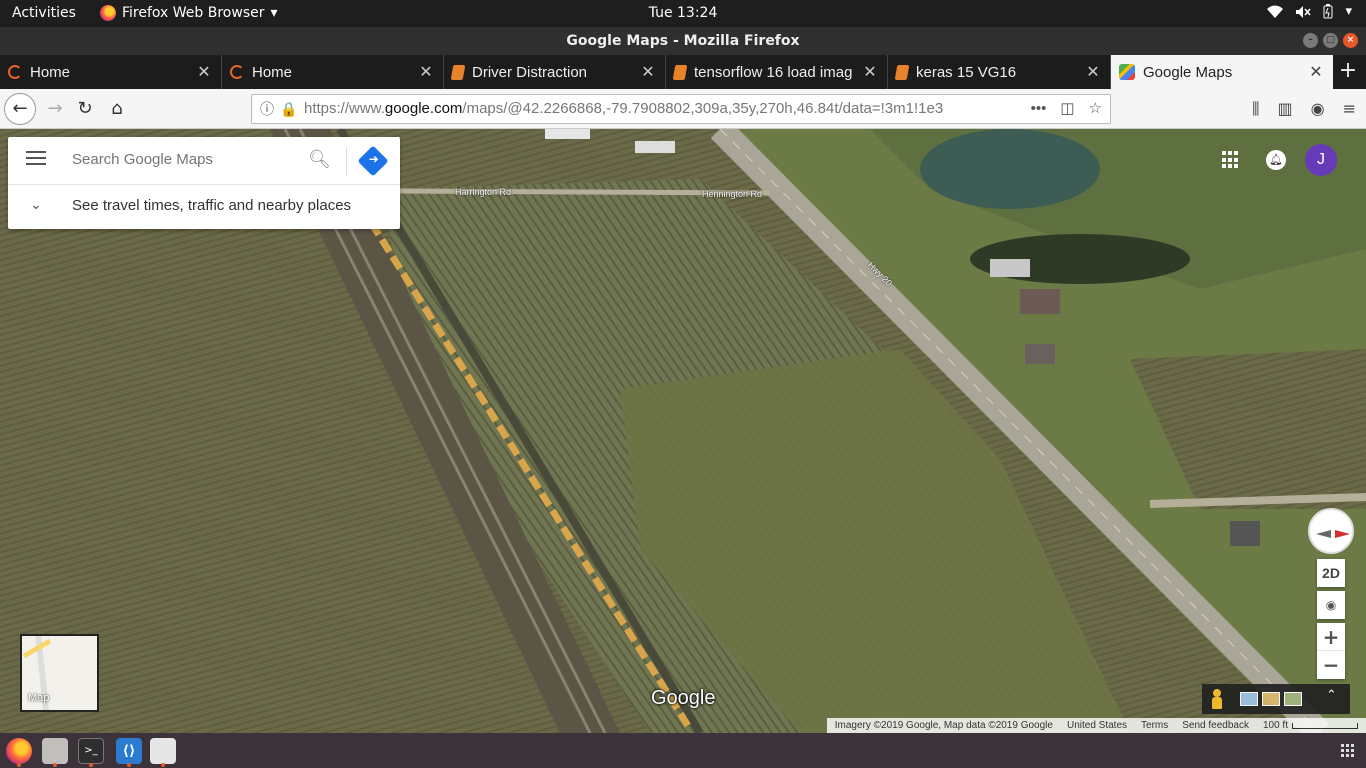 The height and width of the screenshot is (768, 1366). Describe the element at coordinates (1331, 573) in the screenshot. I see `toggle-2d-button: 2D` at that location.